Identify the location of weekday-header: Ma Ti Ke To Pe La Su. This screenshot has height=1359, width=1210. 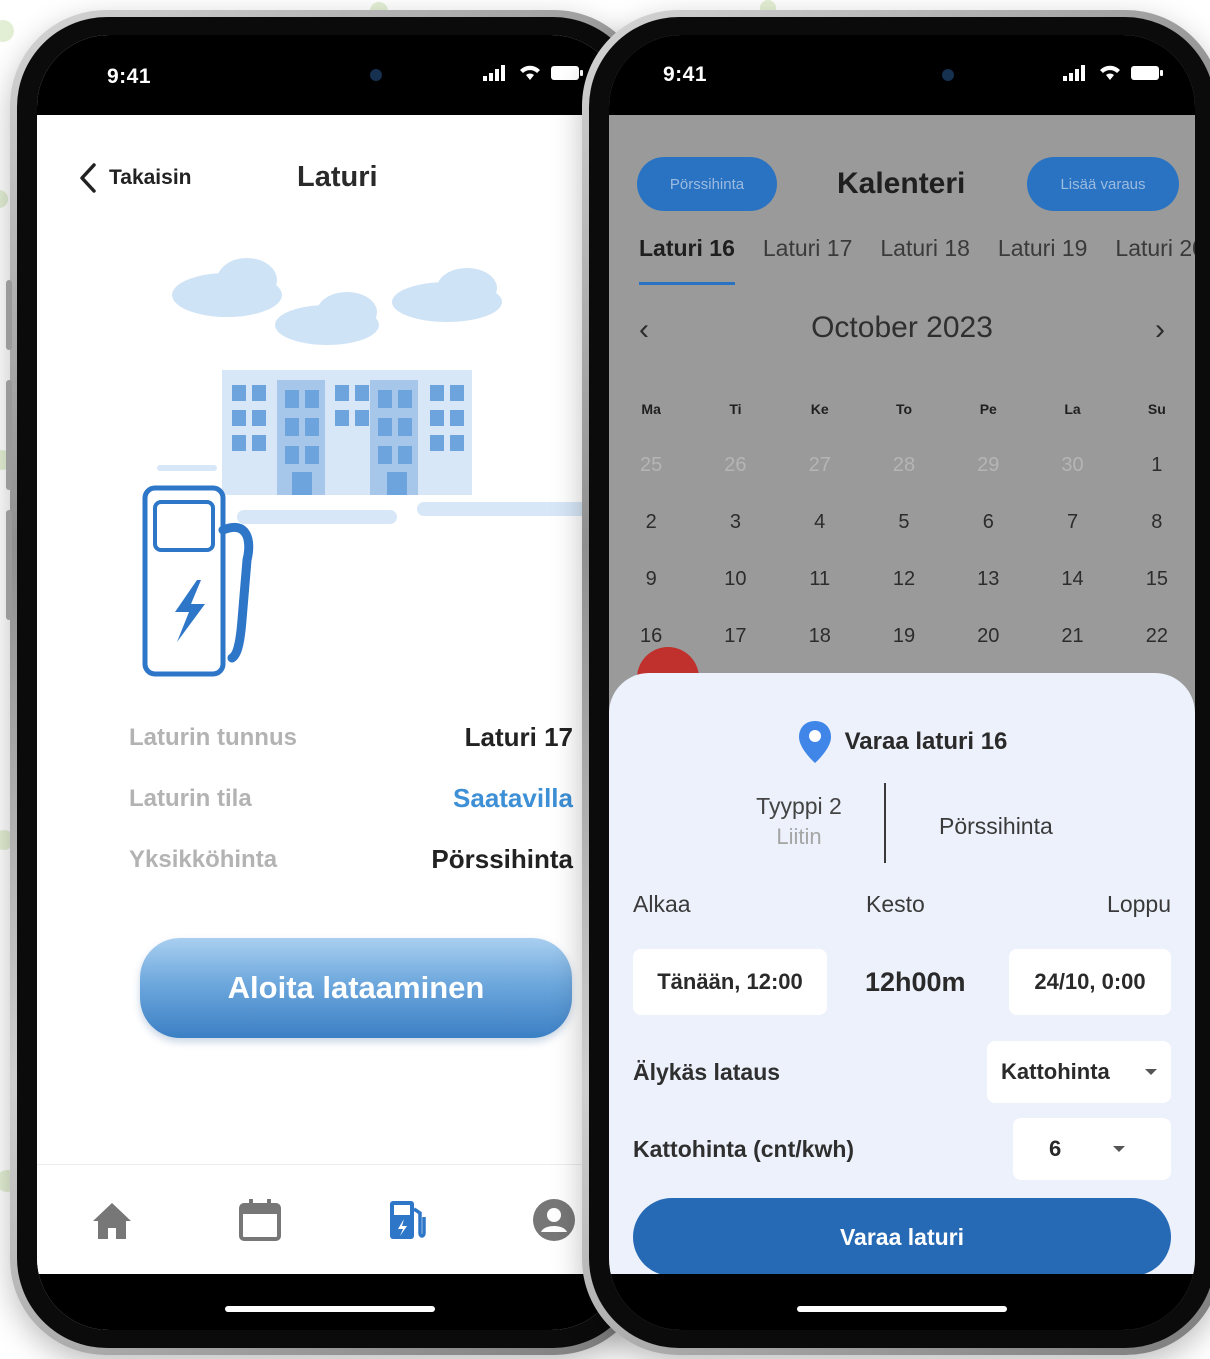
(902, 408).